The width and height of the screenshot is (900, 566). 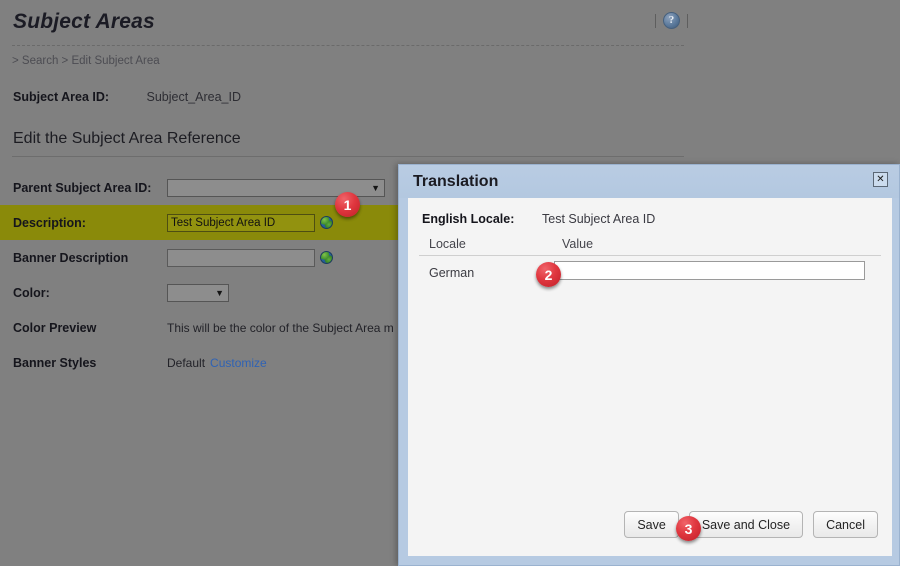 What do you see at coordinates (326, 222) in the screenshot?
I see `globe-translate-icon` at bounding box center [326, 222].